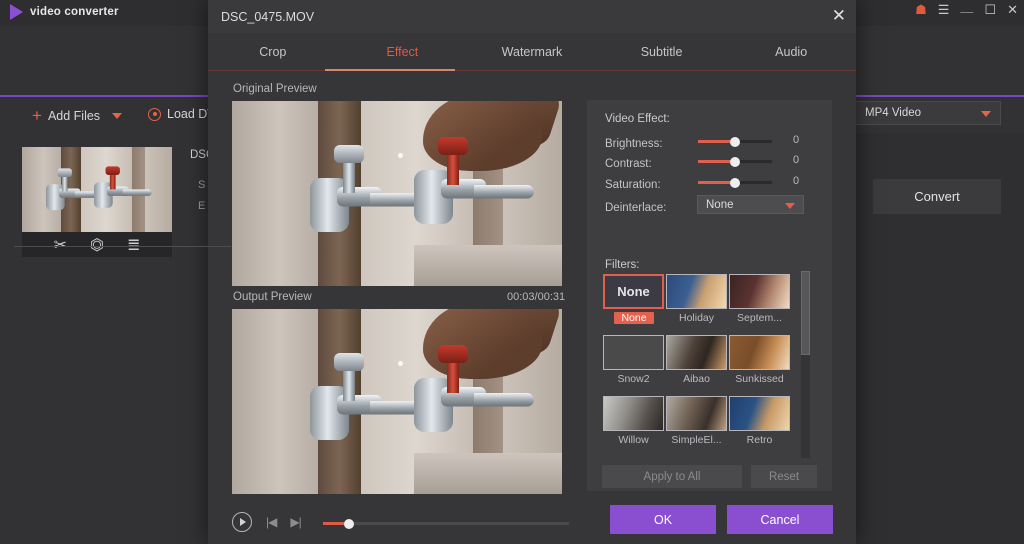 The image size is (1024, 544). What do you see at coordinates (944, 9) in the screenshot?
I see `menu-icon: ☰` at bounding box center [944, 9].